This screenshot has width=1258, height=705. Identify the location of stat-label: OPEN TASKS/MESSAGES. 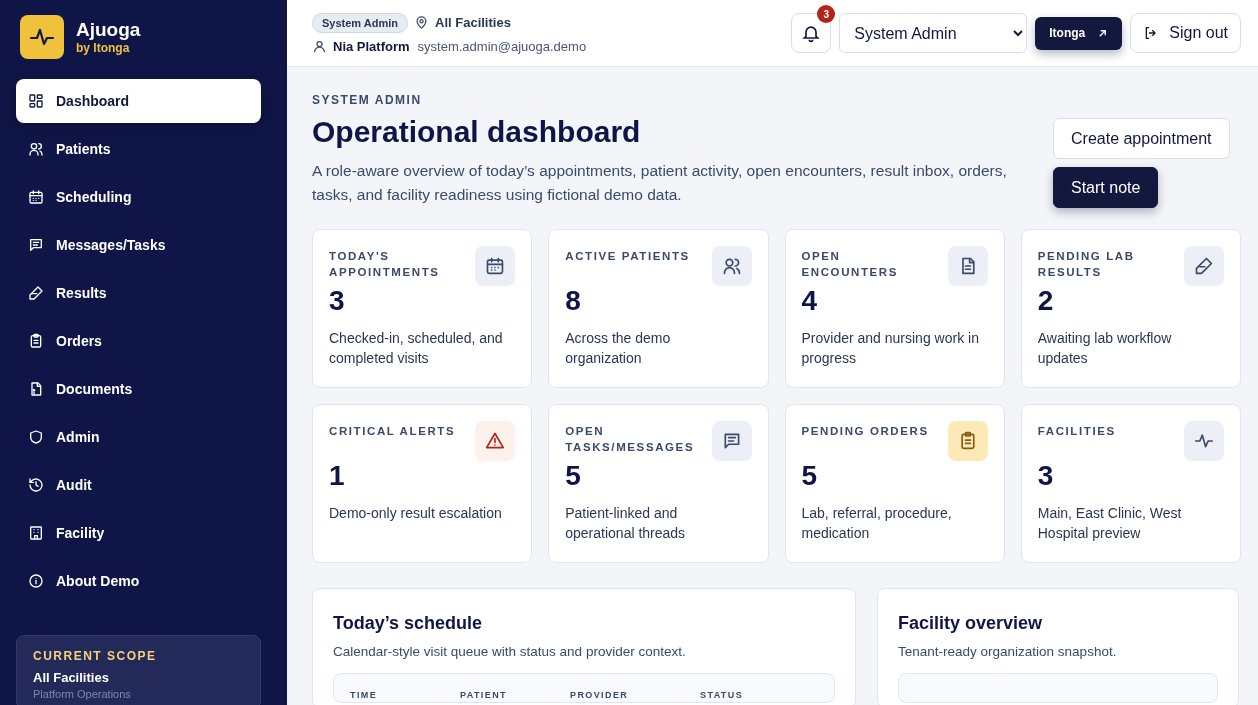
(630, 439).